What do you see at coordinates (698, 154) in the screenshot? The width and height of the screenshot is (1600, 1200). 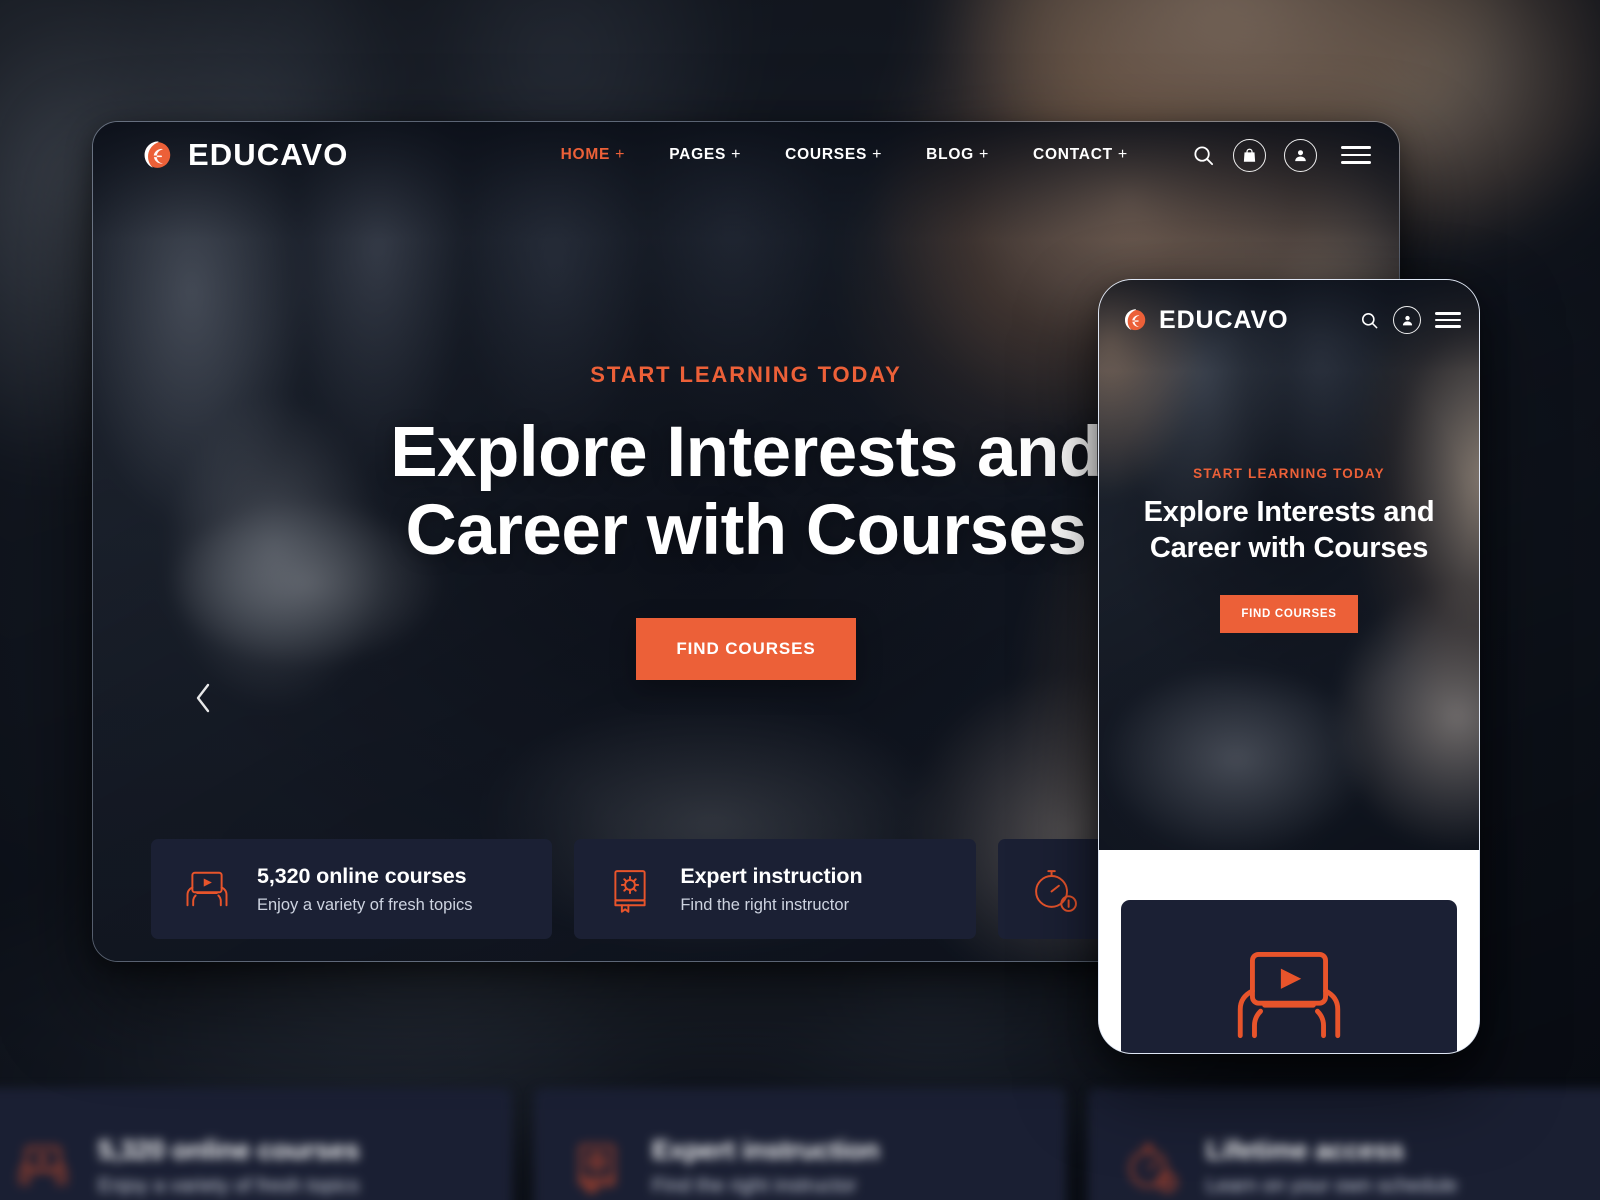 I see `nav-label: PAGES` at bounding box center [698, 154].